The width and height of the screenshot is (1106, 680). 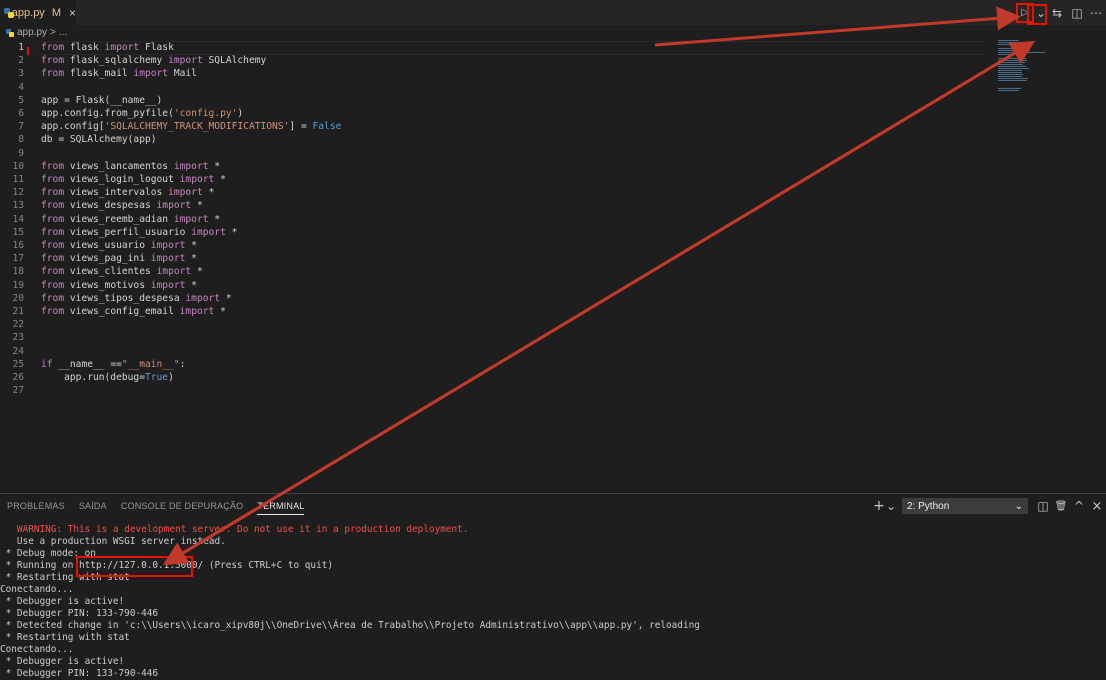 I want to click on split-terminal-icon: ◫, so click(x=1043, y=506).